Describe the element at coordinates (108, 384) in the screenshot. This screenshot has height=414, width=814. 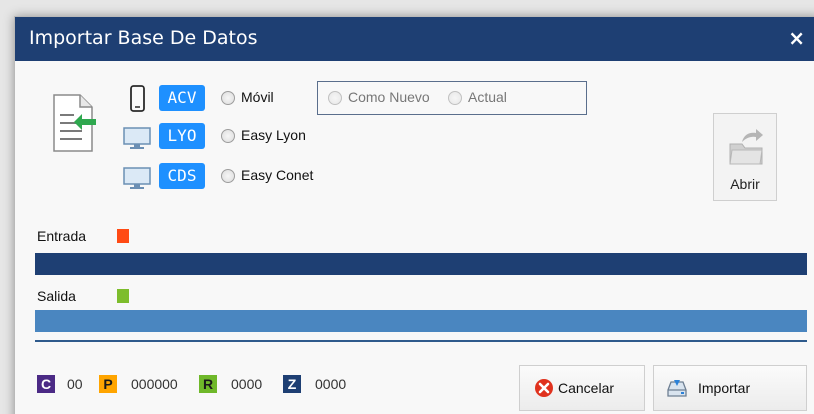
I see `counter-p-tag: P` at that location.